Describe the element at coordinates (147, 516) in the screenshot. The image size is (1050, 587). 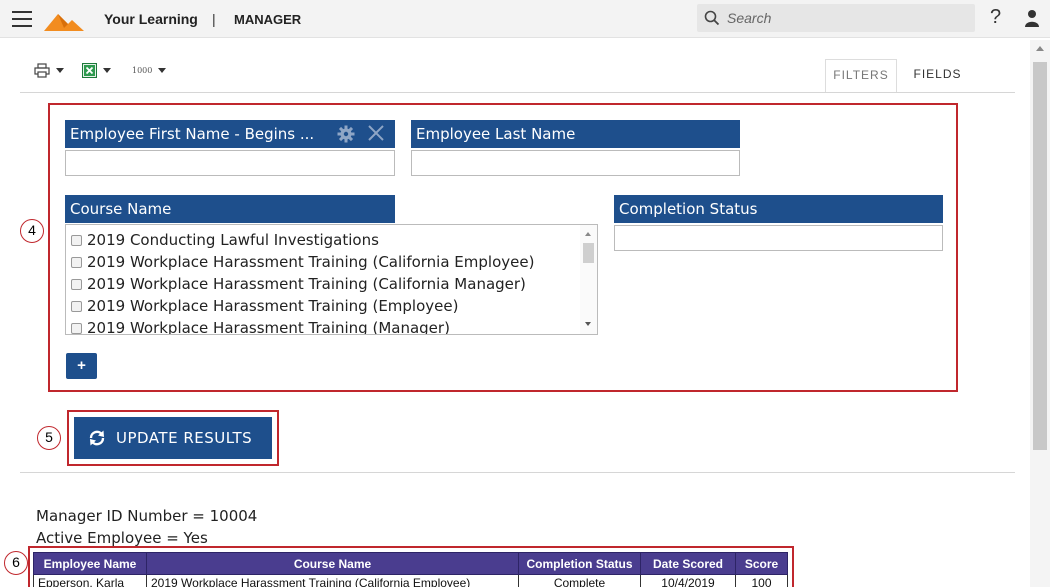
I see `manager-id-criteria: Manager ID Number = 10004` at that location.